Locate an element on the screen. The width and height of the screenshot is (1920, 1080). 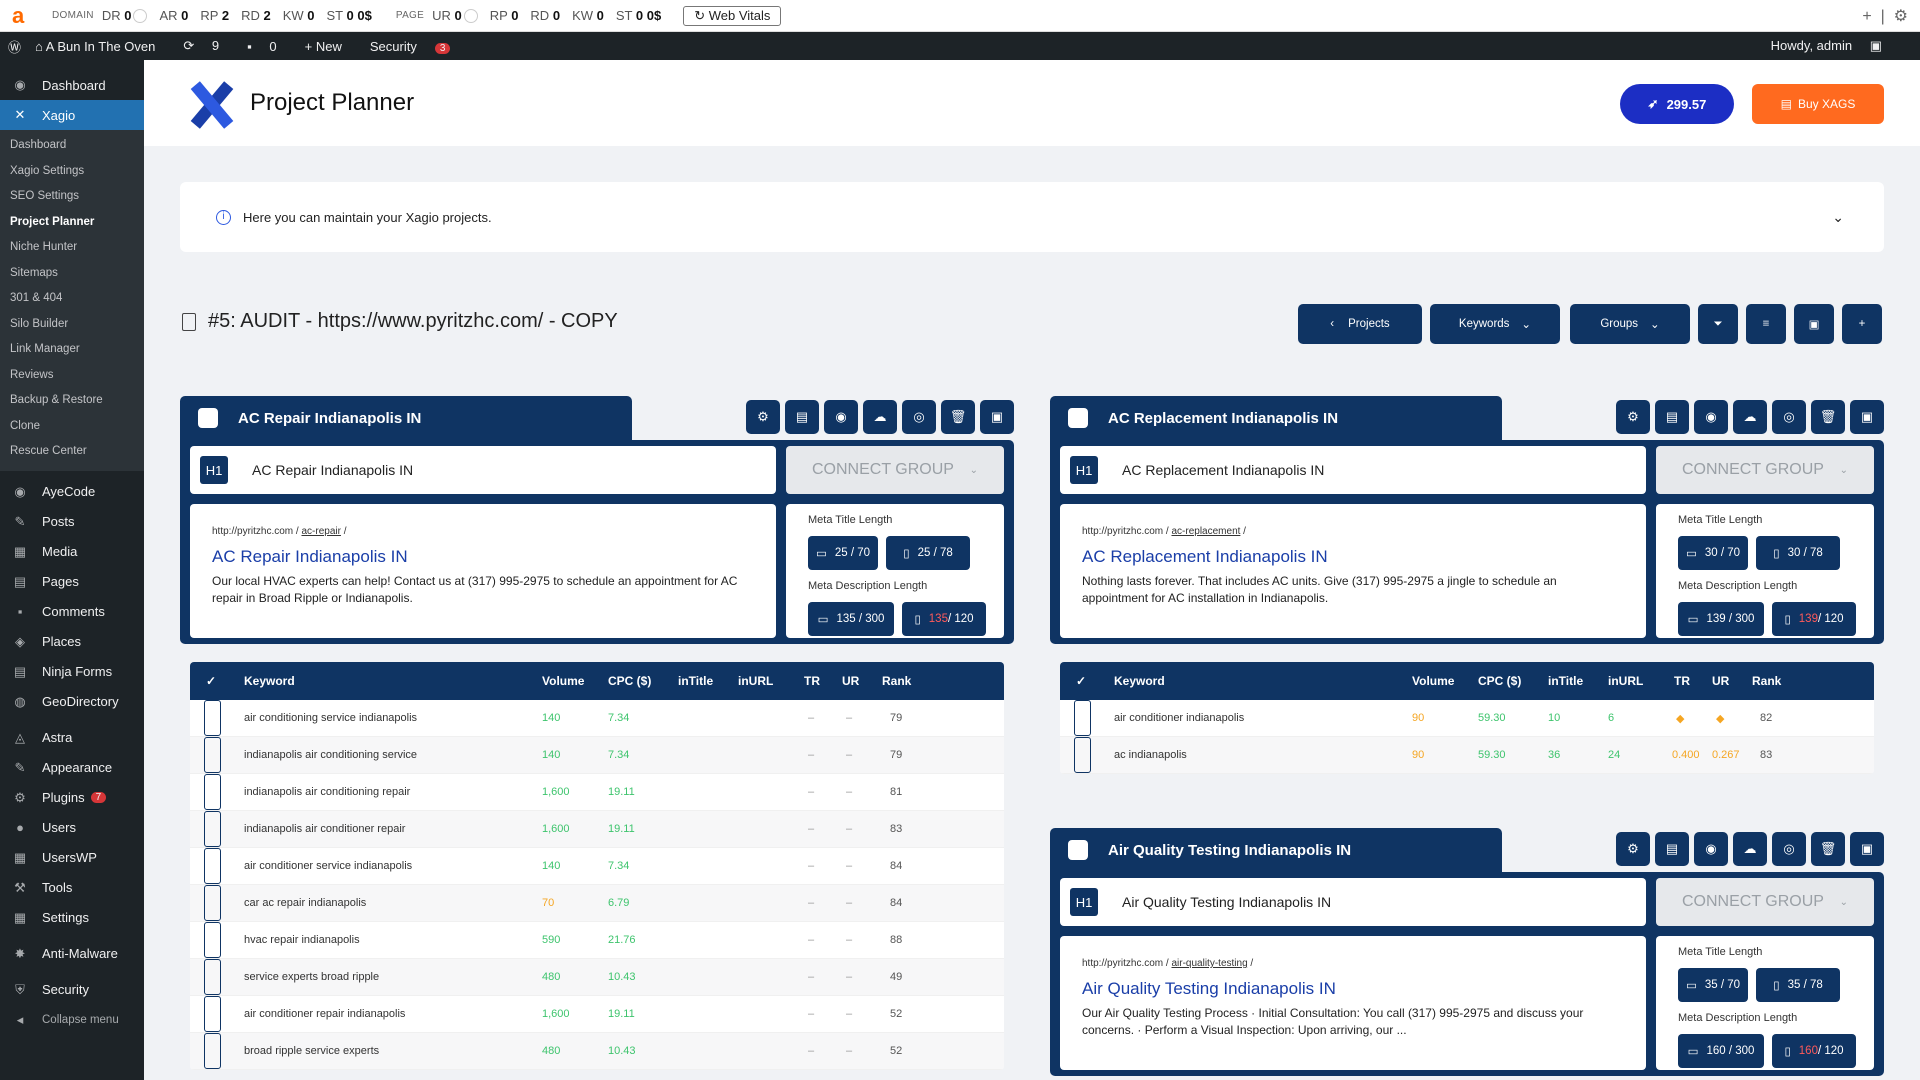
web-vitals-button: ↻ Web Vitals is located at coordinates (732, 15).